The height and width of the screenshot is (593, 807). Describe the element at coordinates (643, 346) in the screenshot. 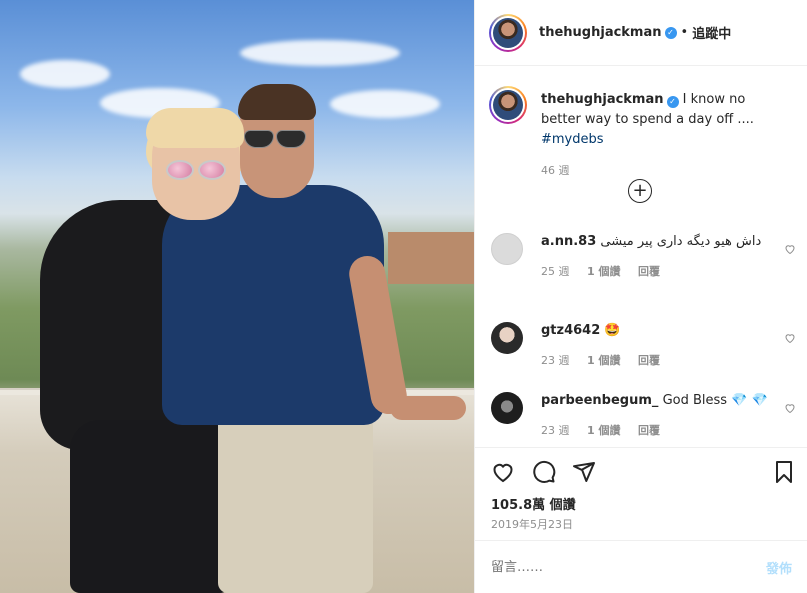

I see `comment-item: gtz4642 🤩 23 週 1 個讚 回覆` at that location.